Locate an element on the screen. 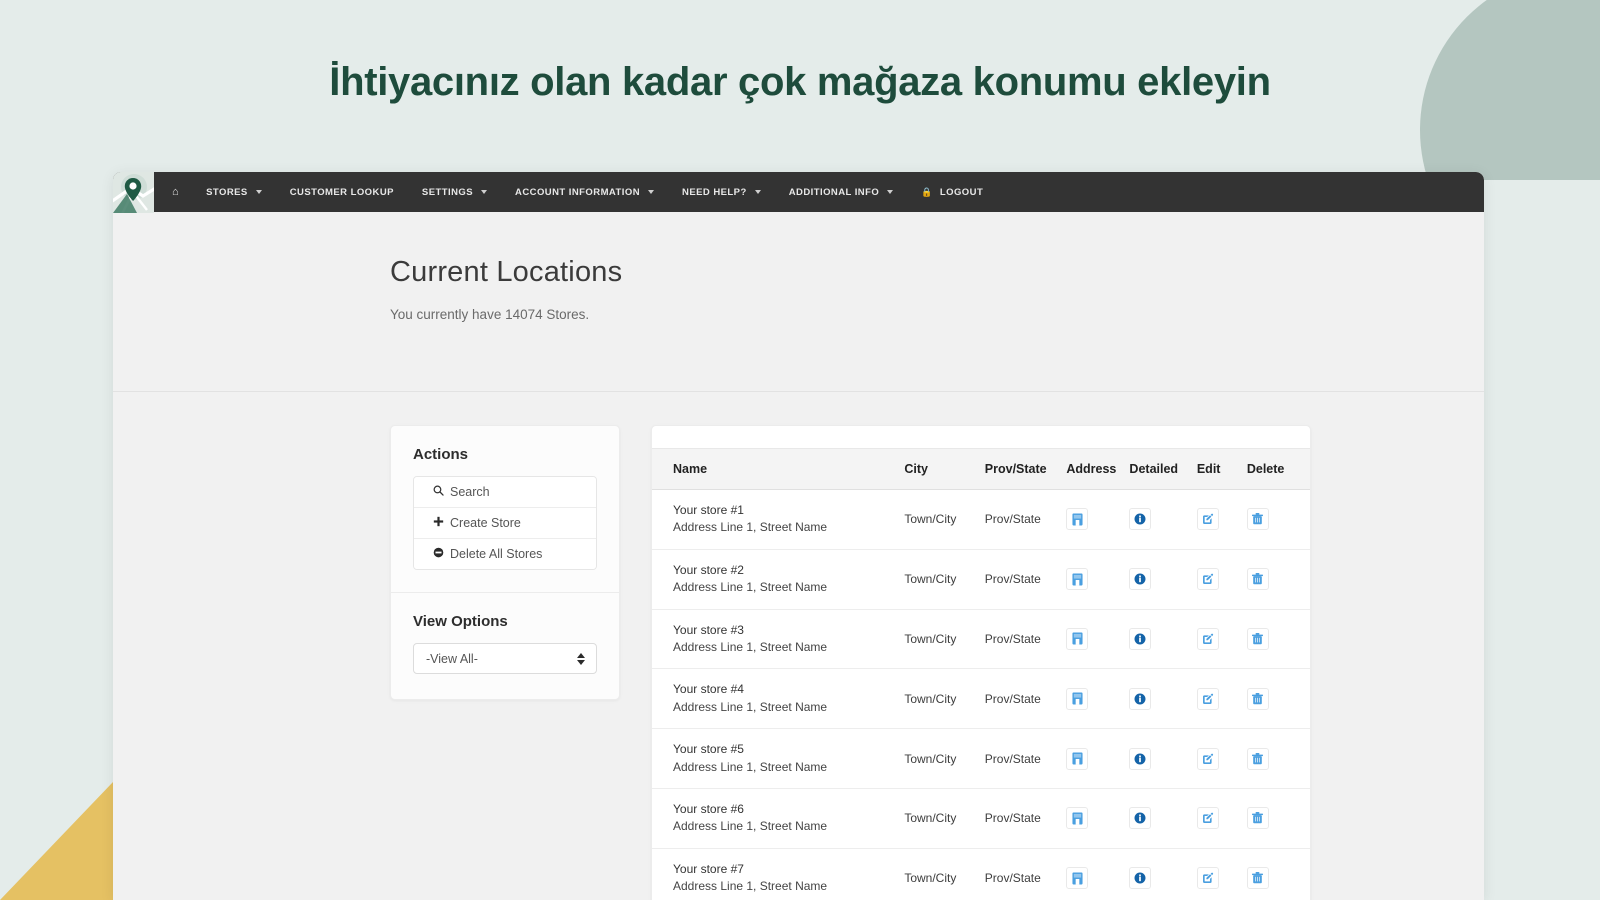  col-header-city: City is located at coordinates (944, 469).